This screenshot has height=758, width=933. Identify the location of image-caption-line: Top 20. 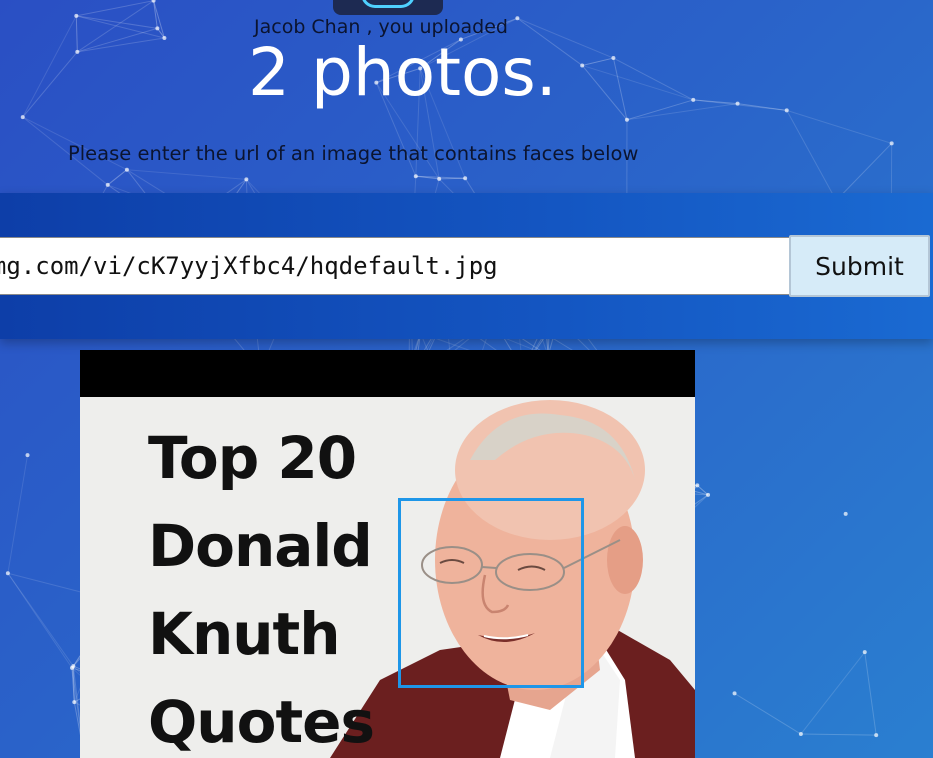
(252, 458).